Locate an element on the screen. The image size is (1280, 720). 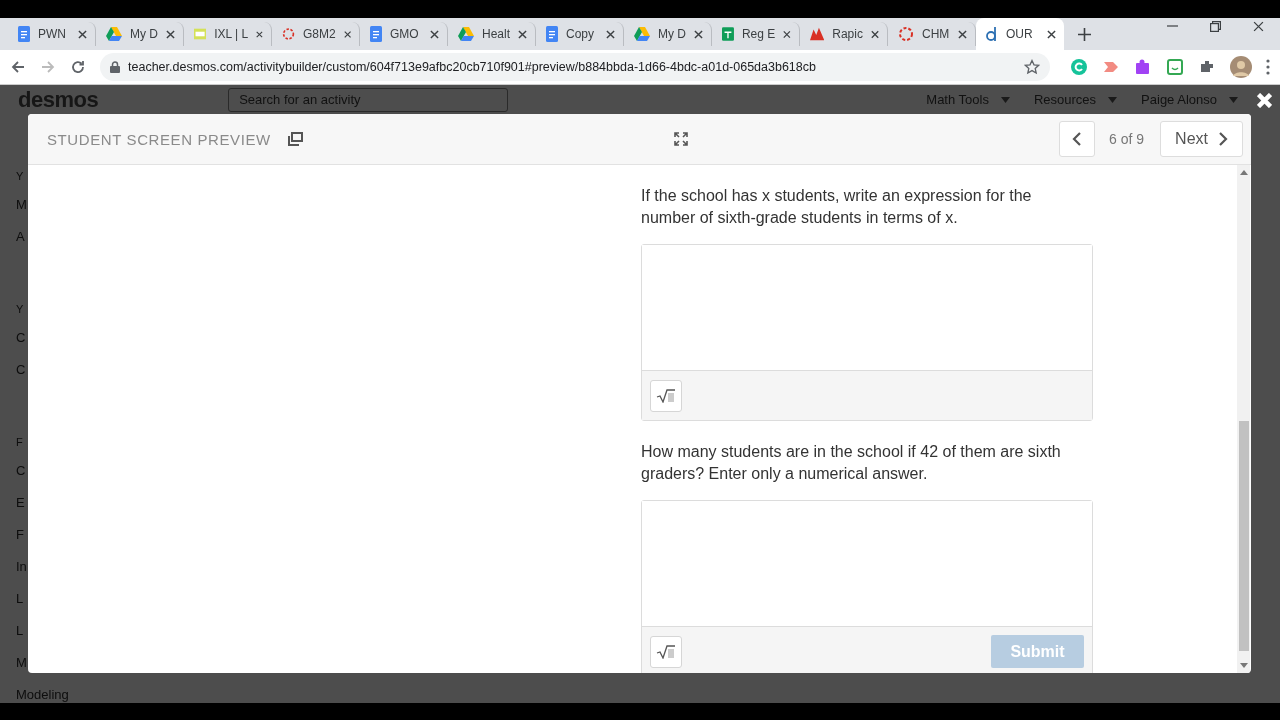
sidebar-heading: F is located at coordinates (19, 442).